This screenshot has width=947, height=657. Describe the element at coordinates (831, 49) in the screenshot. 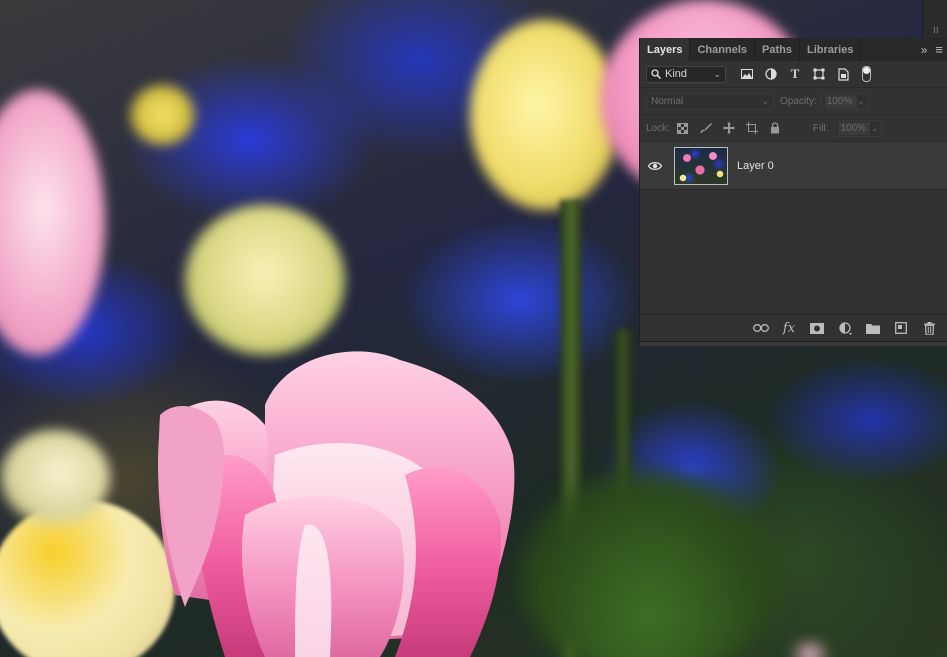

I see `tab-libraries: Libraries` at that location.